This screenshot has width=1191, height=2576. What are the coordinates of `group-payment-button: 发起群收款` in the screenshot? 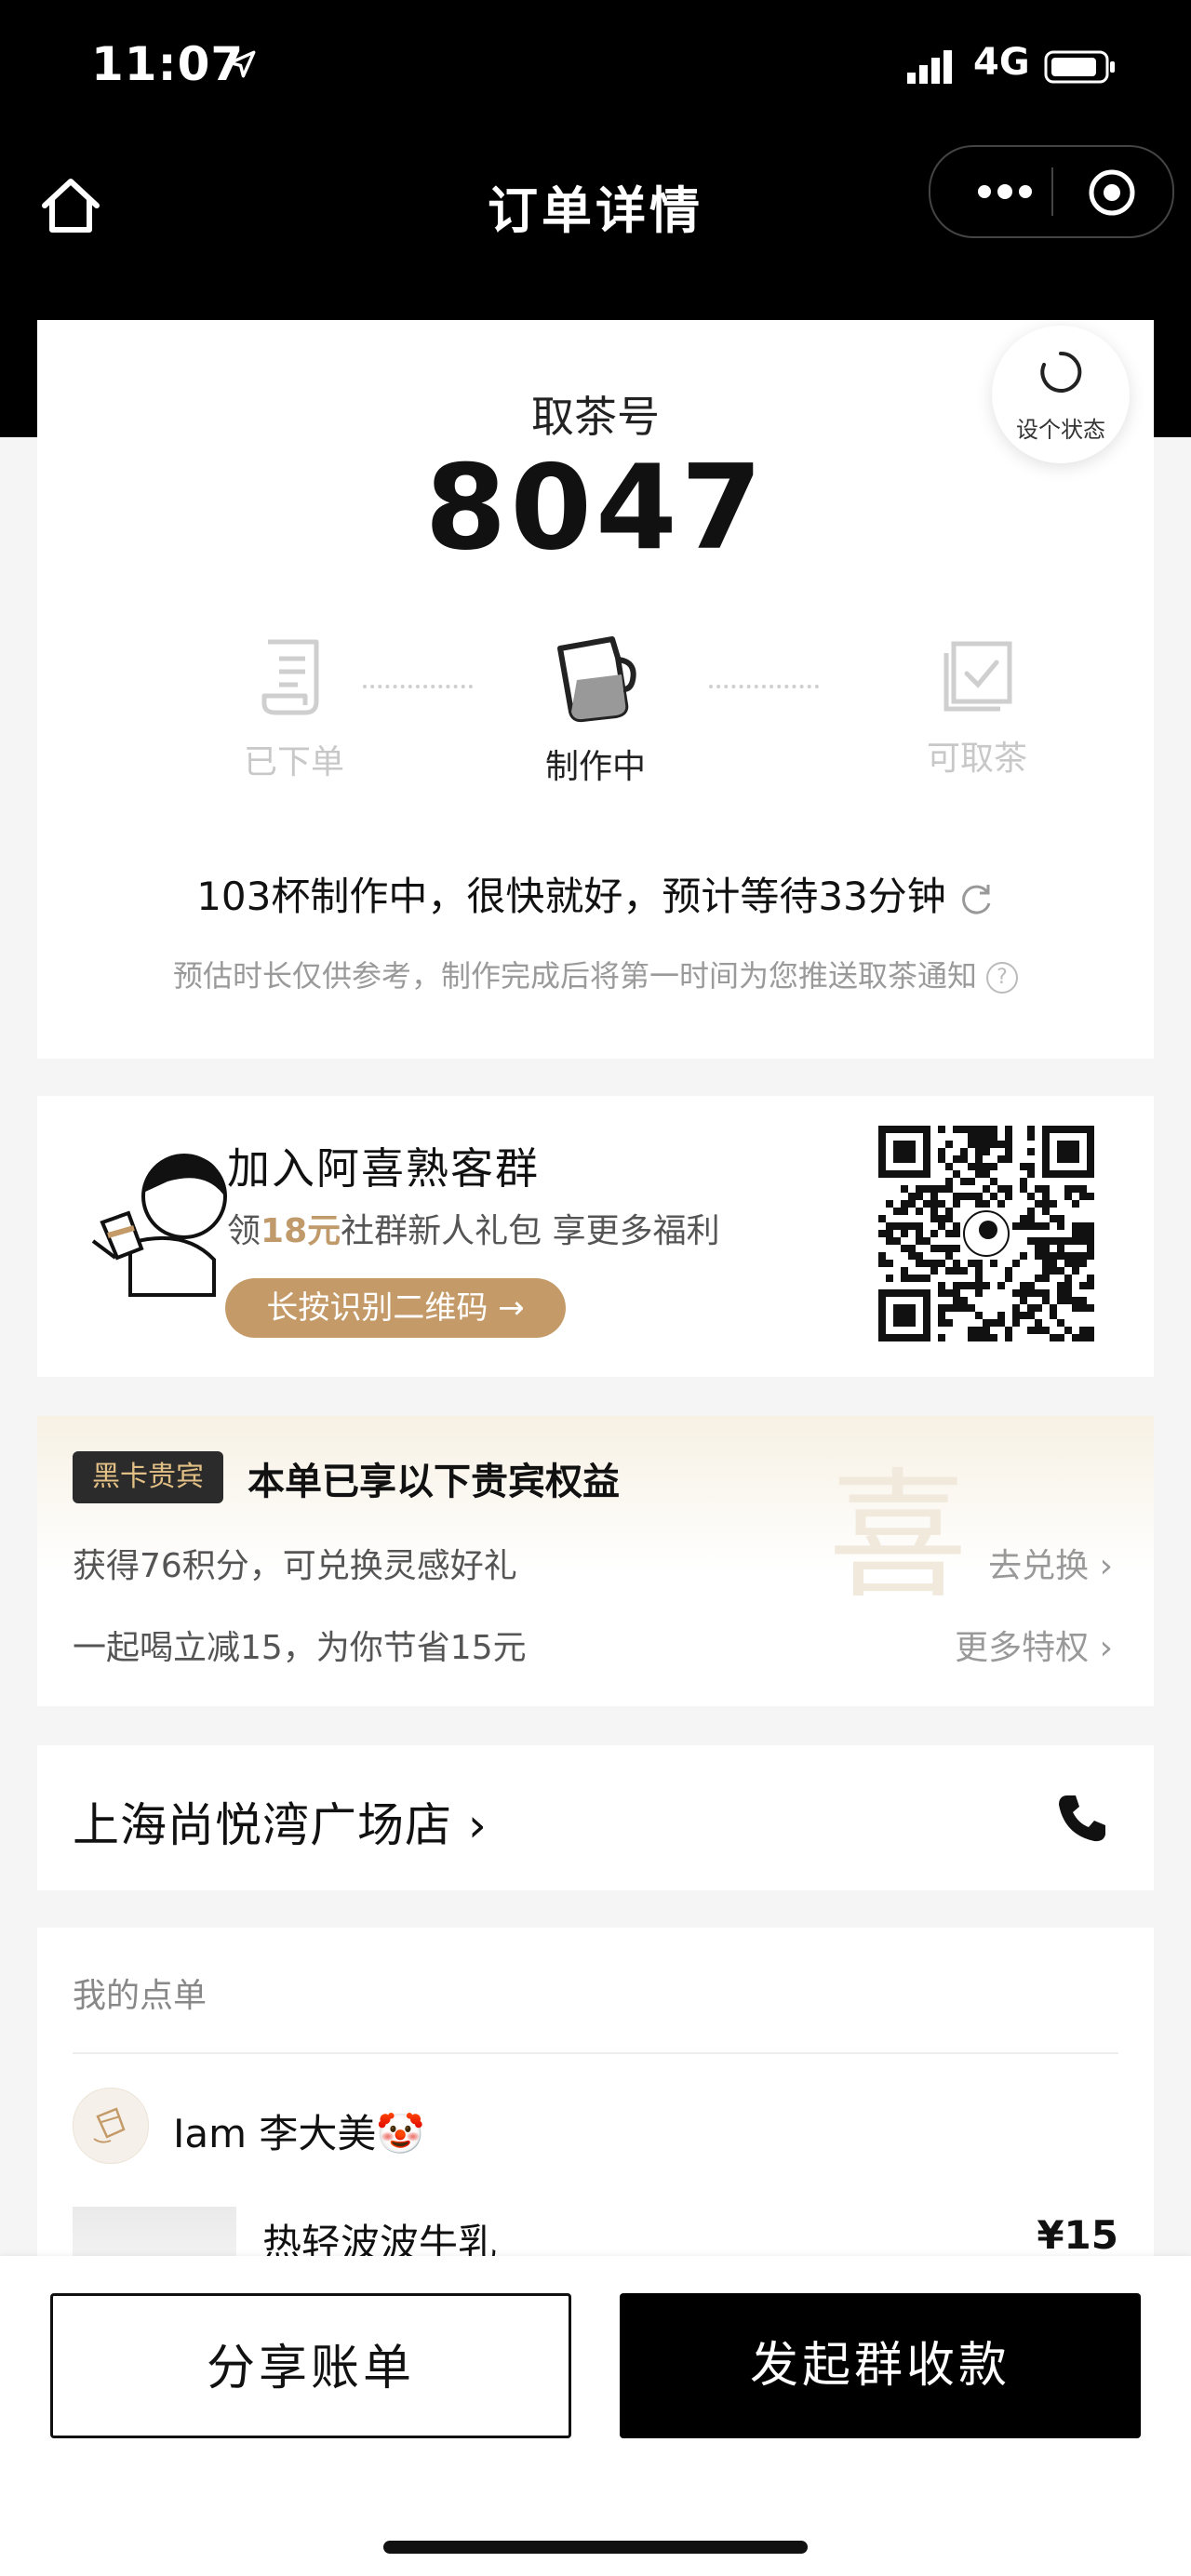 It's located at (880, 2365).